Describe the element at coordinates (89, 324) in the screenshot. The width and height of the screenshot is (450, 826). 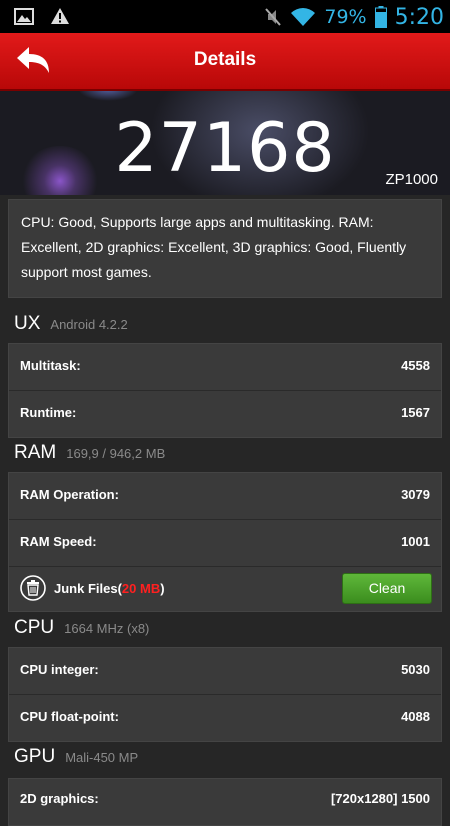
I see `section-subtitle: Android 4.2.2` at that location.